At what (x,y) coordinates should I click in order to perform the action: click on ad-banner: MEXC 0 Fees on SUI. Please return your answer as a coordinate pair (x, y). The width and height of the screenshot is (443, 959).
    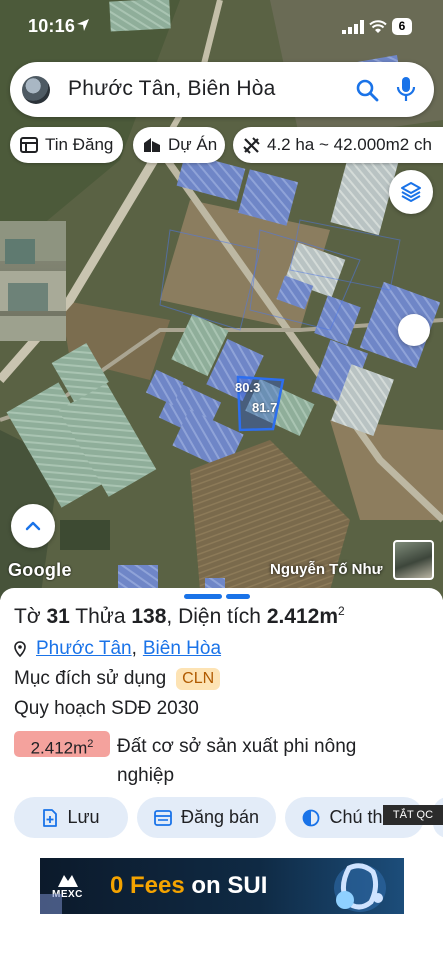
    Looking at the image, I should click on (222, 886).